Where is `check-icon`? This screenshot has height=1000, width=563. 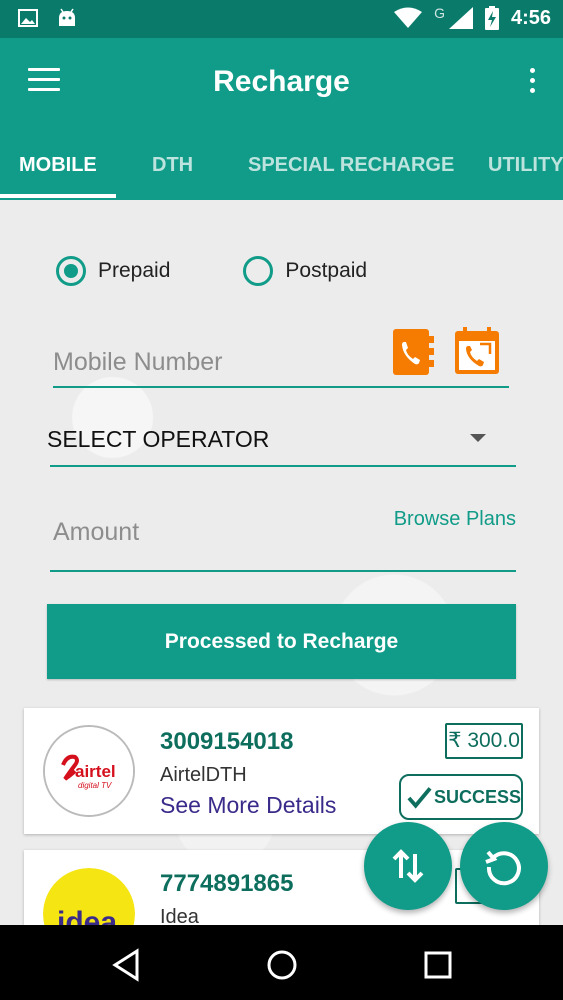 check-icon is located at coordinates (419, 798).